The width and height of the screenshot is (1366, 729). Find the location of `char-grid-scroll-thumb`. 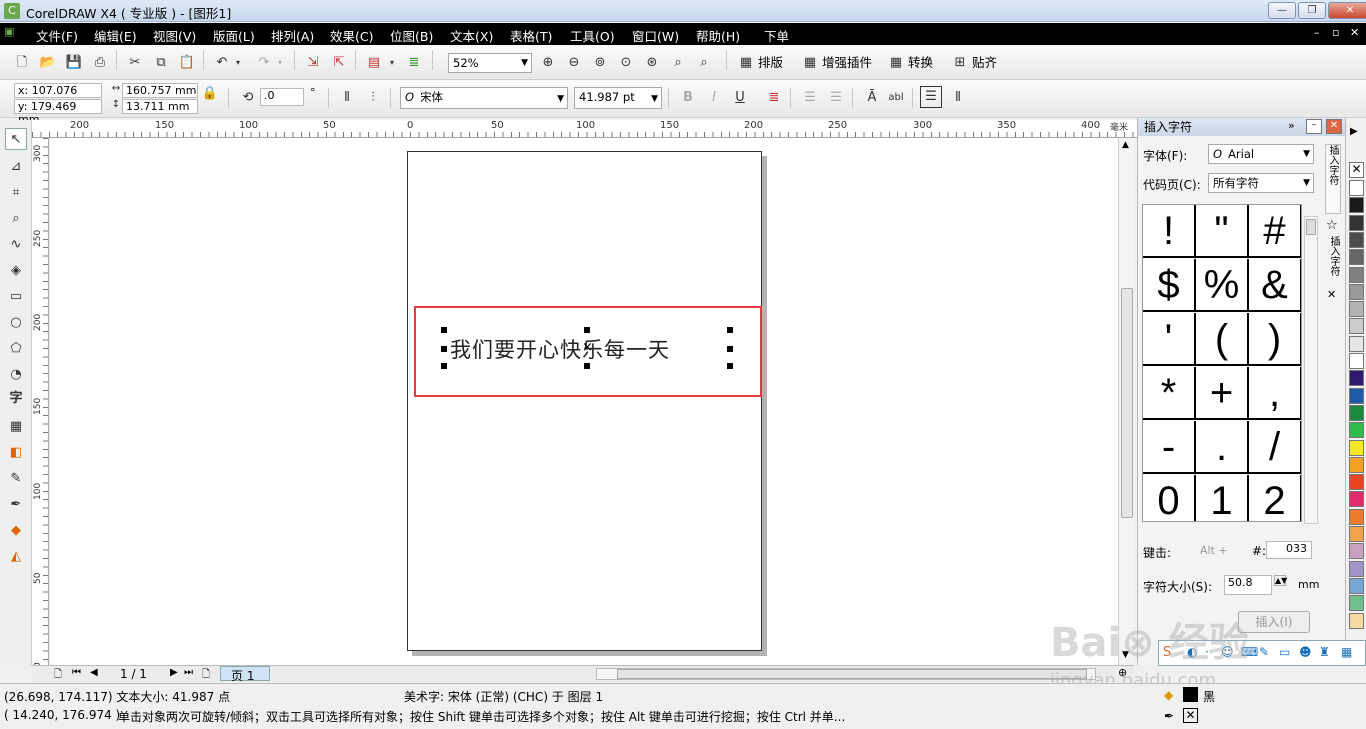

char-grid-scroll-thumb is located at coordinates (1311, 227).